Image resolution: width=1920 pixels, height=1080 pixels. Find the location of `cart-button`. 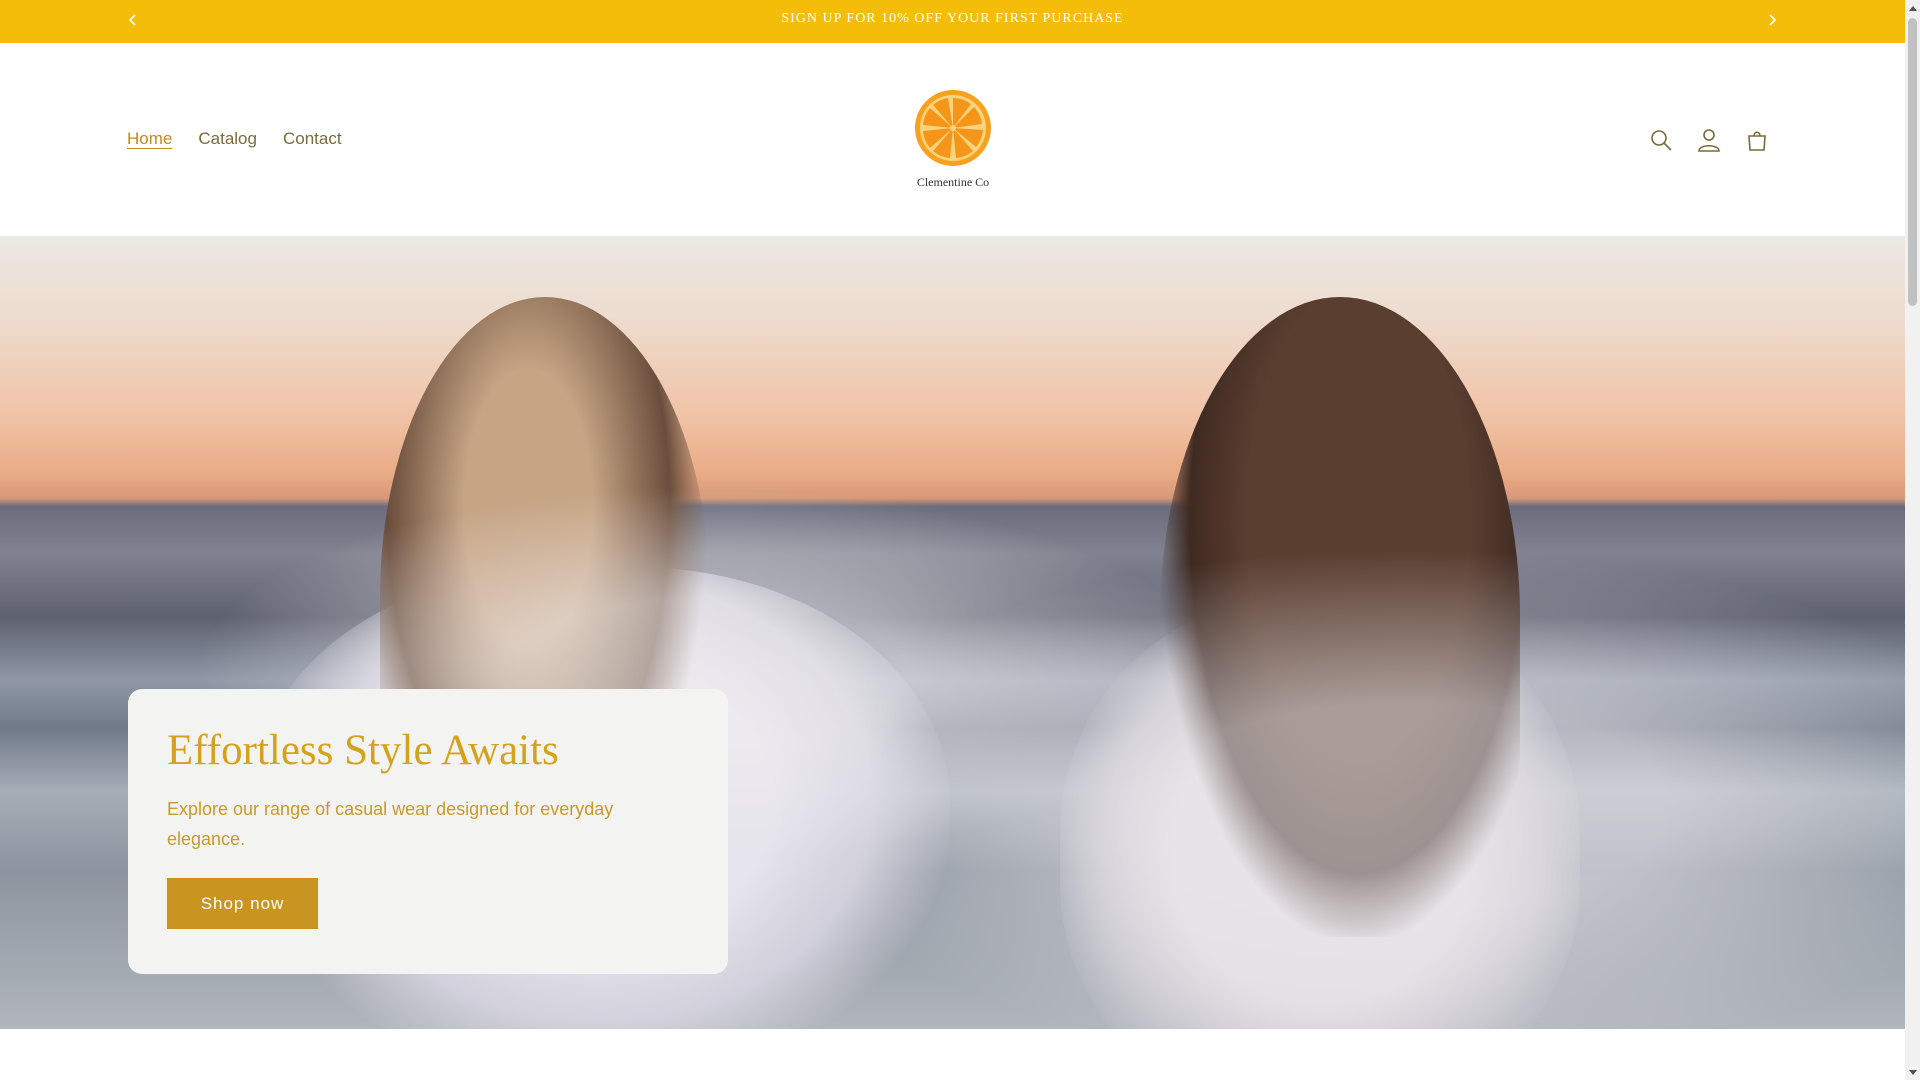

cart-button is located at coordinates (1757, 140).